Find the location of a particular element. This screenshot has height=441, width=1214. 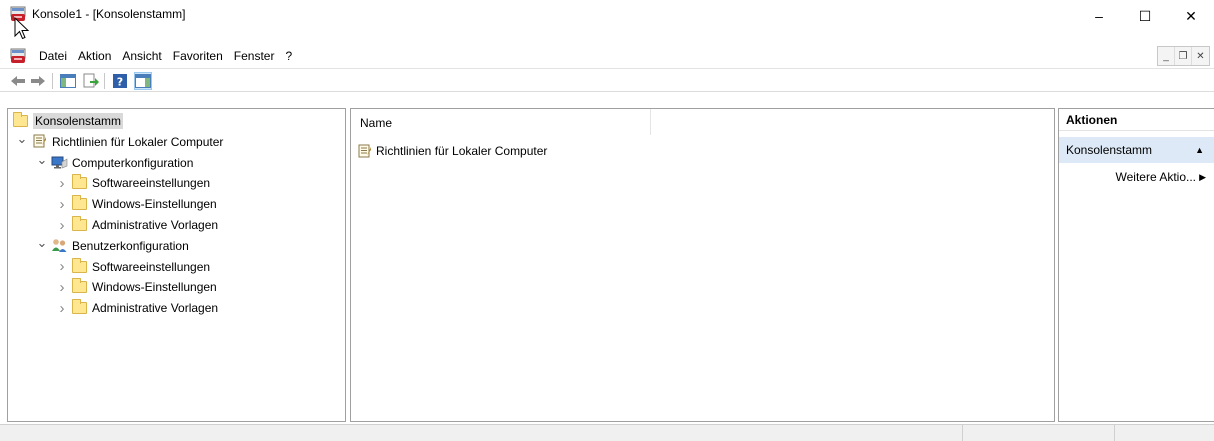

mdi-child-controls: _ ❐ ✕ is located at coordinates (1183, 56).